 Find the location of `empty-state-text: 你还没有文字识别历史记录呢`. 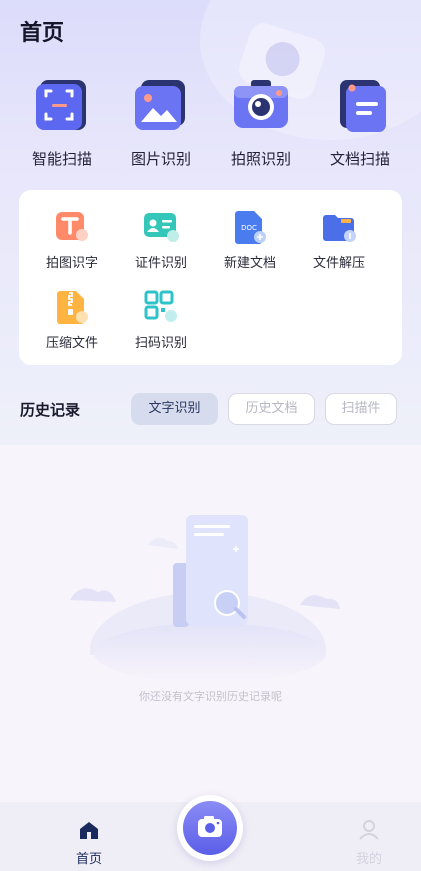

empty-state-text: 你还没有文字识别历史记录呢 is located at coordinates (210, 696).